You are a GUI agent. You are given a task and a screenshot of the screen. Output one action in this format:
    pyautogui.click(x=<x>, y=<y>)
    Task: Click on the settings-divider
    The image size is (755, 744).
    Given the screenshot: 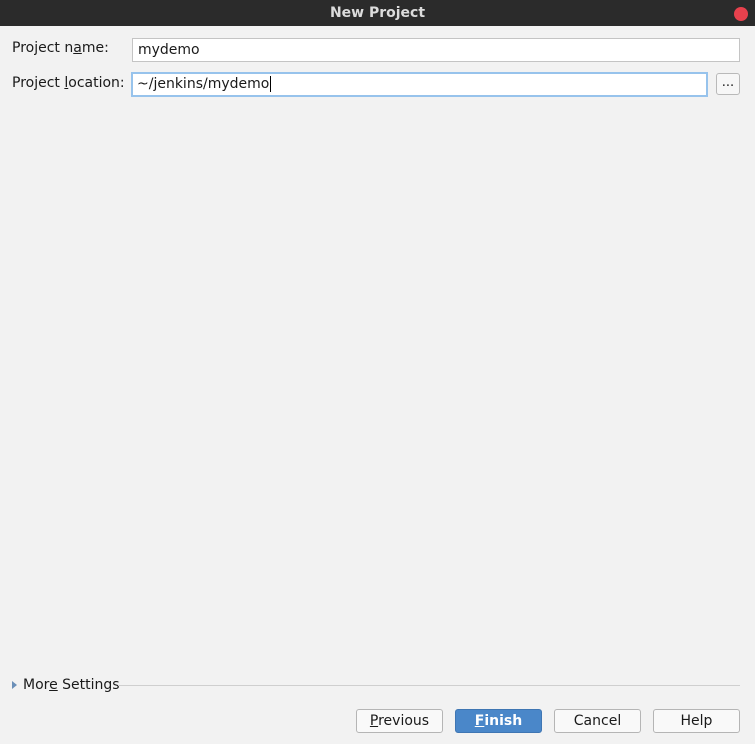 What is the action you would take?
    pyautogui.click(x=429, y=685)
    